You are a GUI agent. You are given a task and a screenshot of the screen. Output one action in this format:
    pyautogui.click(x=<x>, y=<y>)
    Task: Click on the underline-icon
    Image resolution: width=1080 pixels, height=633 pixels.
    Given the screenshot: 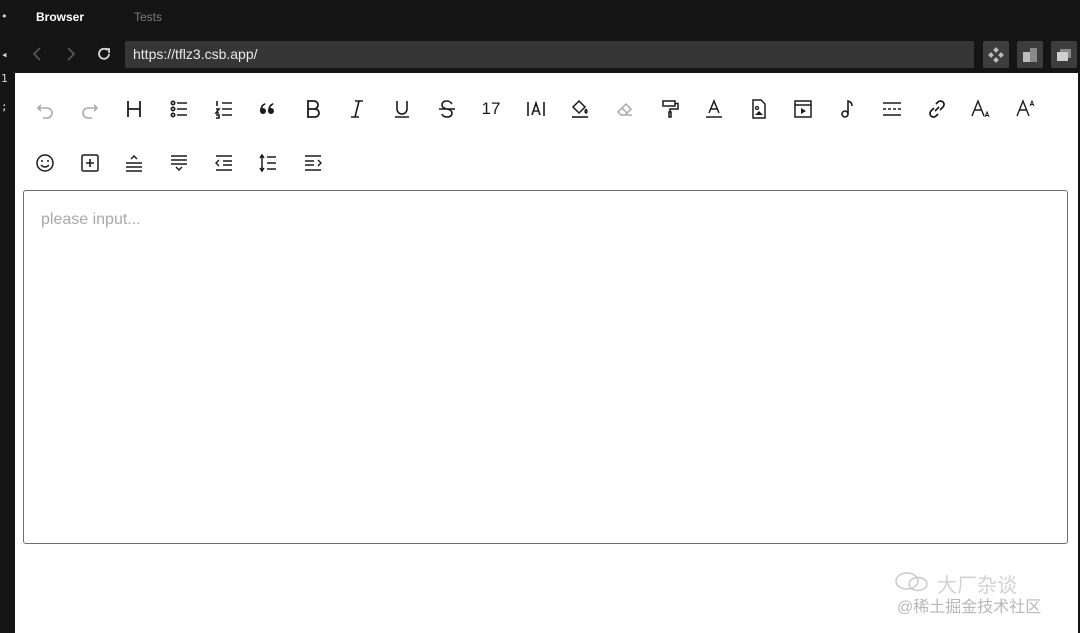 What is the action you would take?
    pyautogui.click(x=402, y=109)
    